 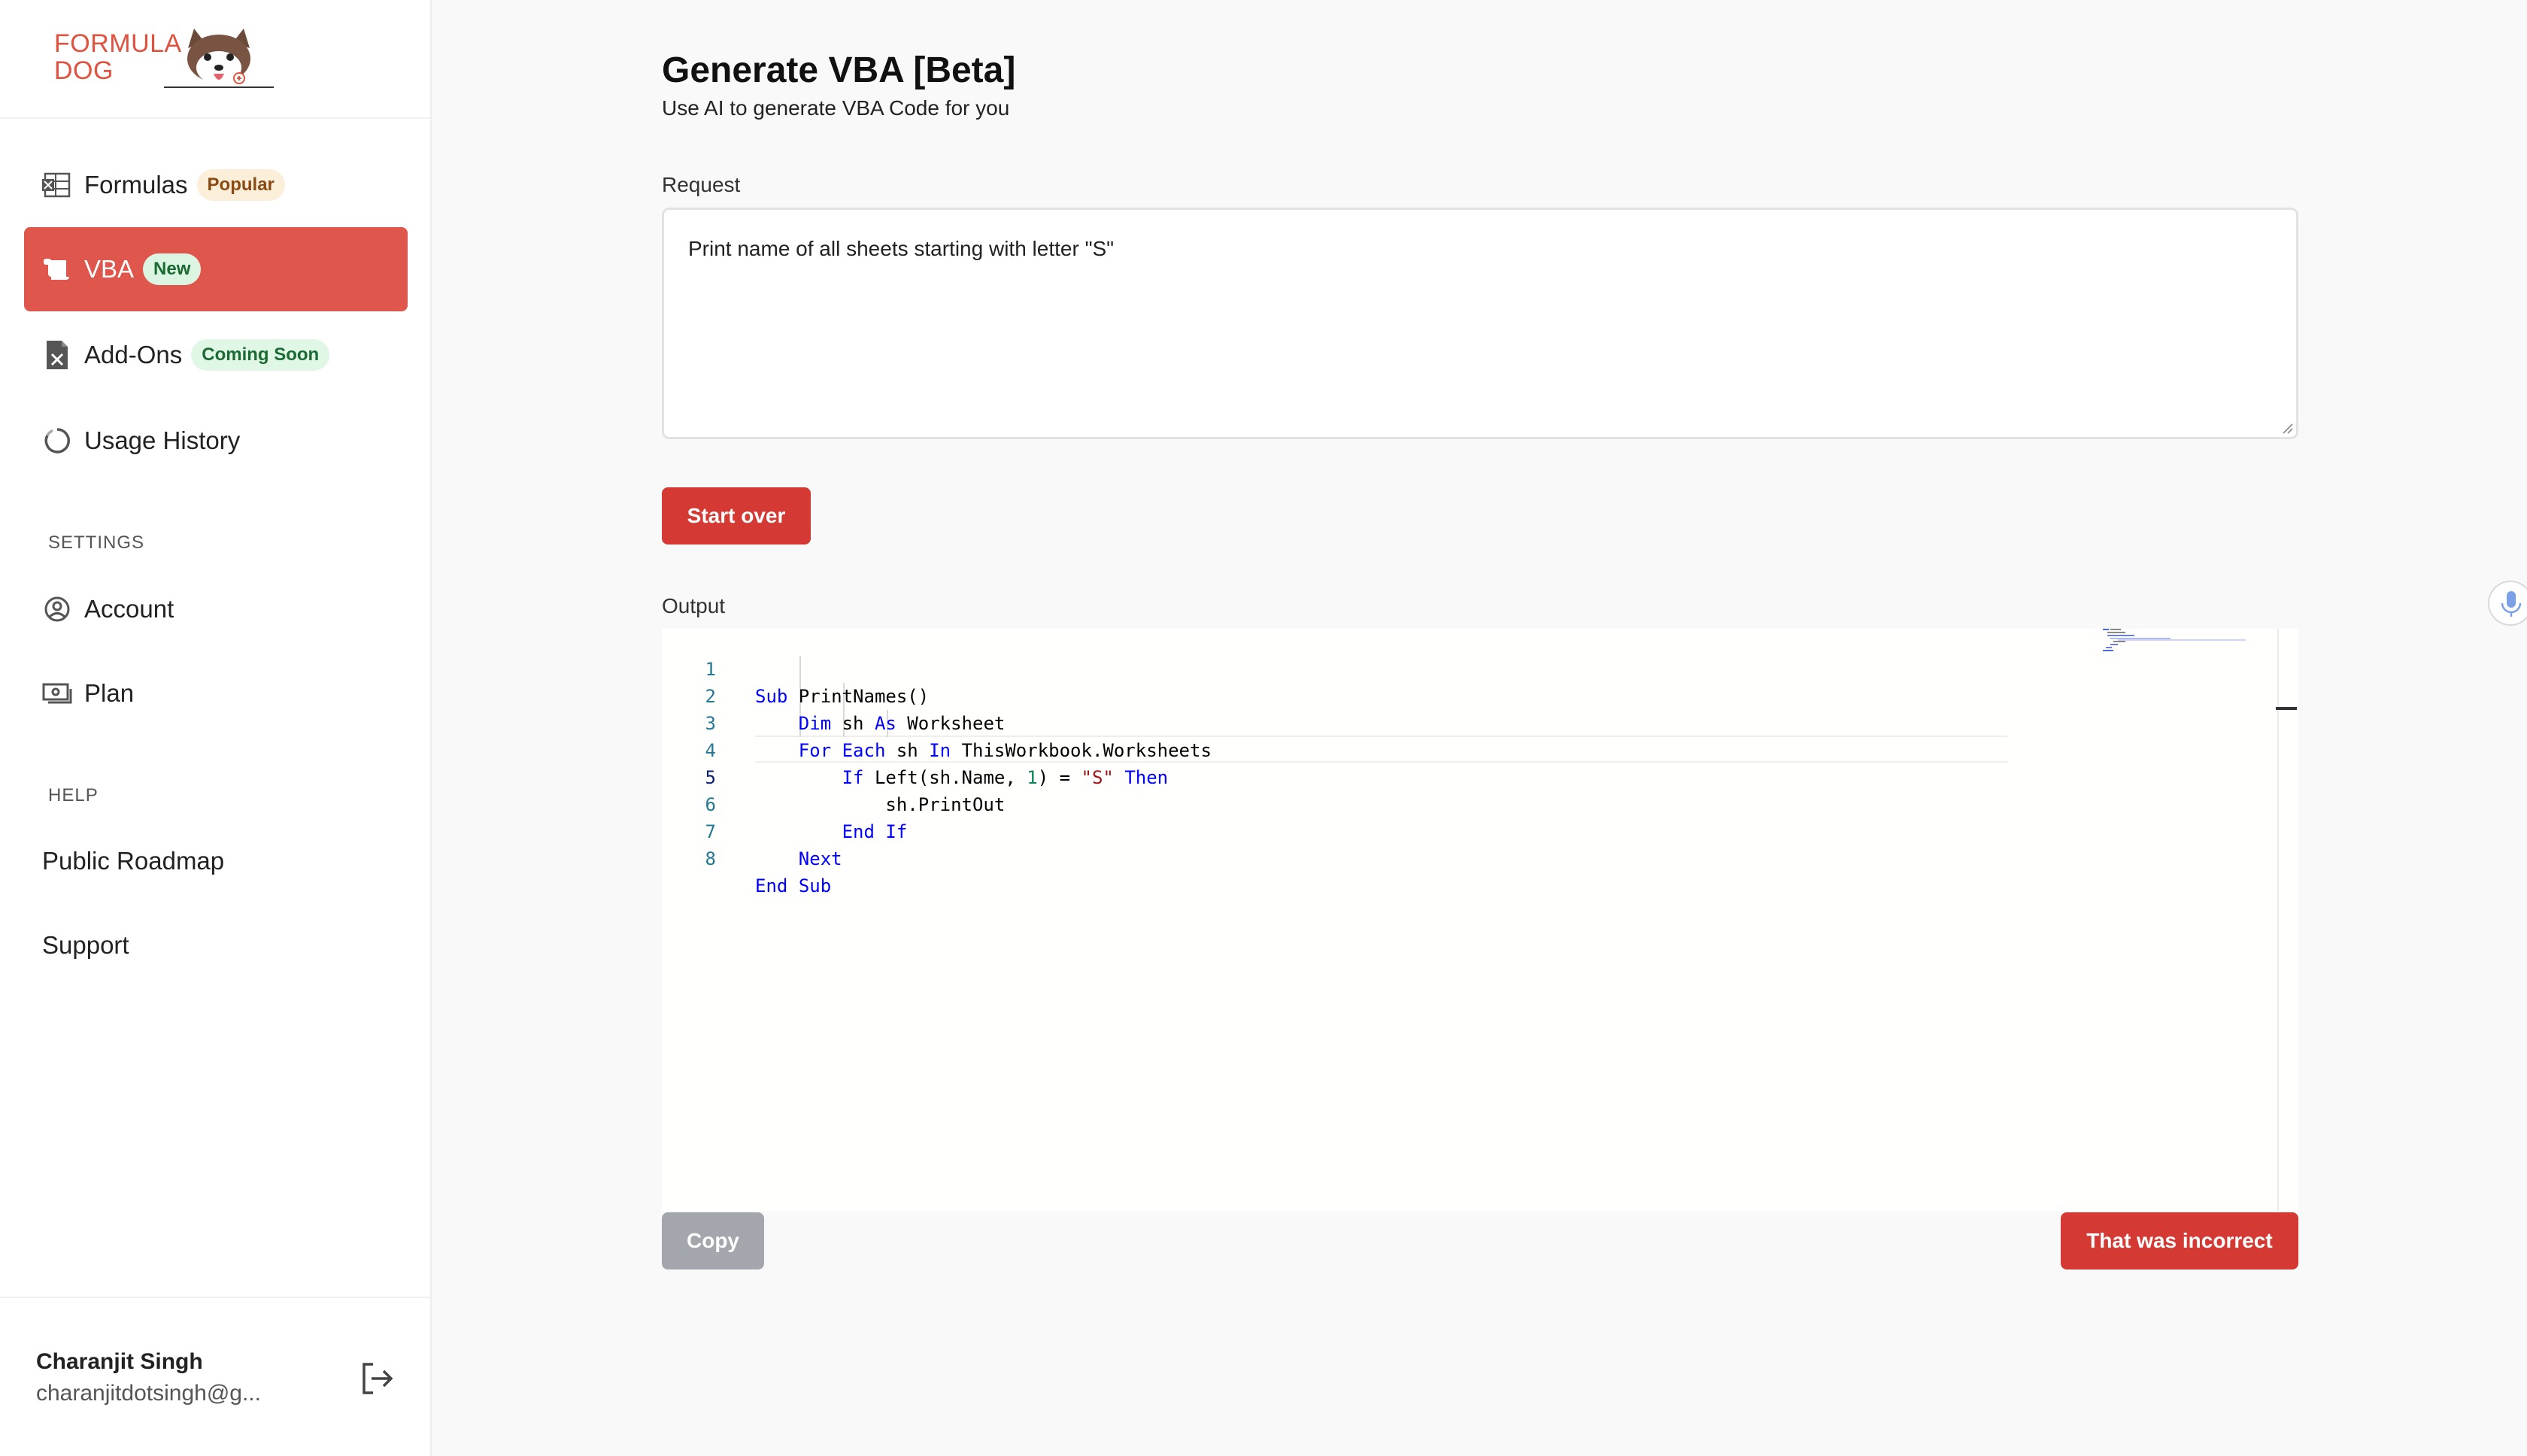 What do you see at coordinates (1380, 776) in the screenshot?
I see `code-line: 5 sh.PrintOut` at bounding box center [1380, 776].